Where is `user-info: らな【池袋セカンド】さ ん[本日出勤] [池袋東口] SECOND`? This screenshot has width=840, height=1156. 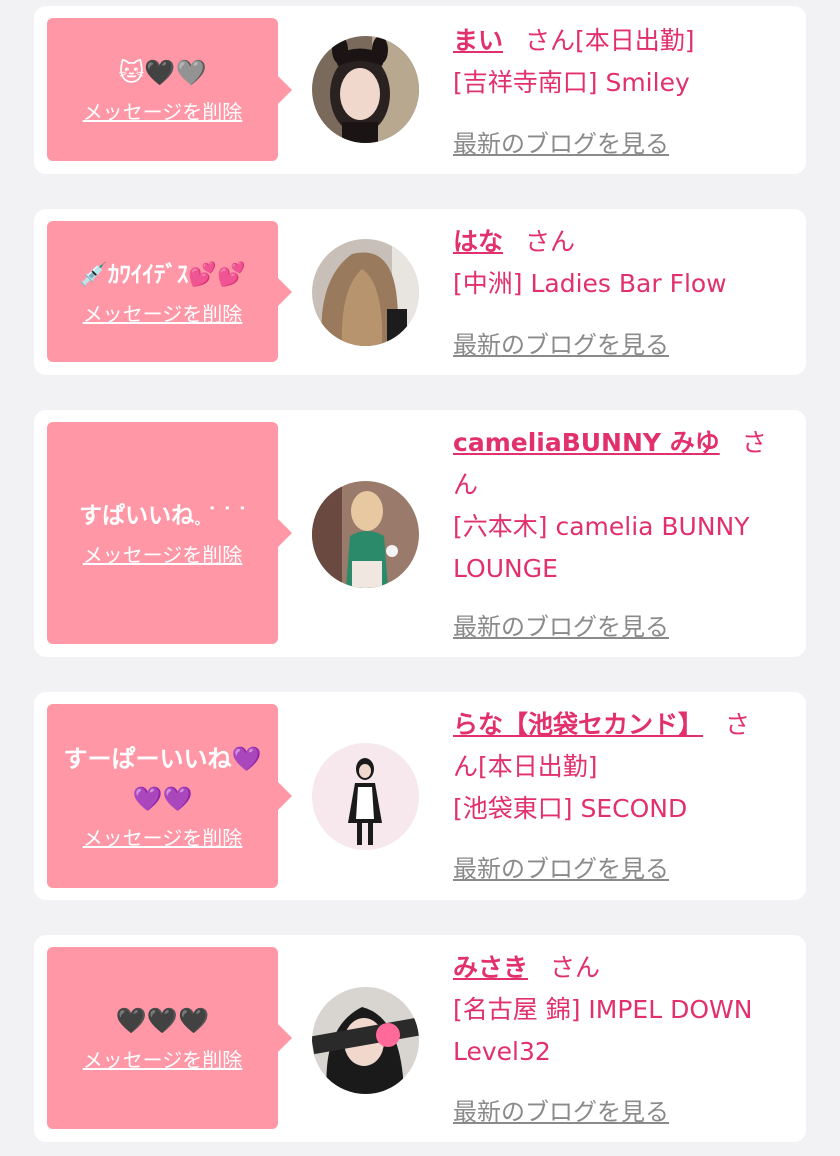 user-info: らな【池袋セカンド】さ ん[本日出勤] [池袋東口] SECOND is located at coordinates (620, 767).